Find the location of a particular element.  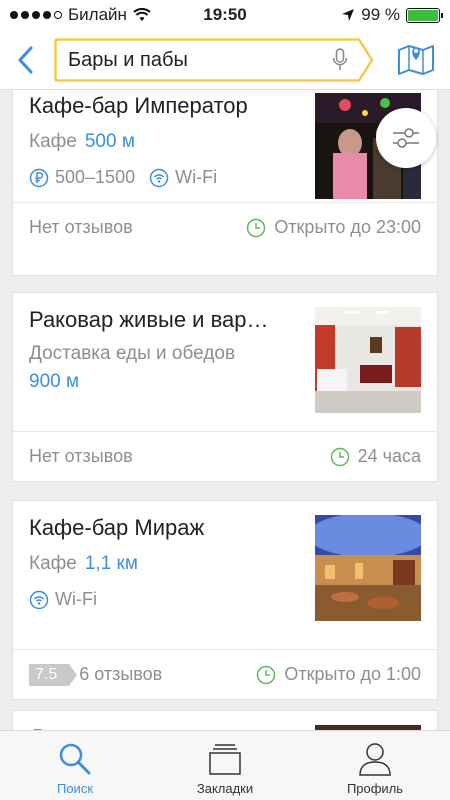

battery-percent: 99 % is located at coordinates (380, 14).